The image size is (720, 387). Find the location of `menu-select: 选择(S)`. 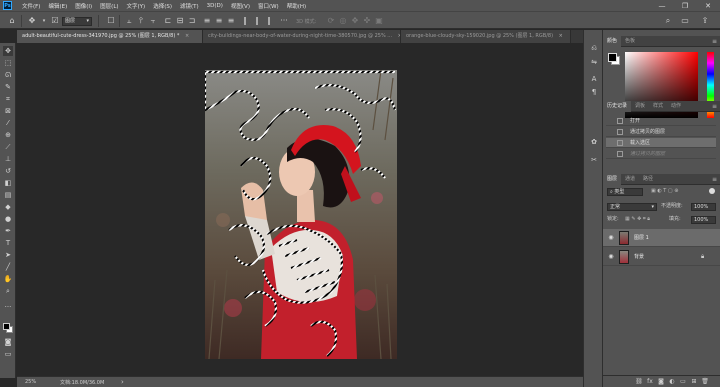

menu-select: 选择(S) is located at coordinates (162, 6).